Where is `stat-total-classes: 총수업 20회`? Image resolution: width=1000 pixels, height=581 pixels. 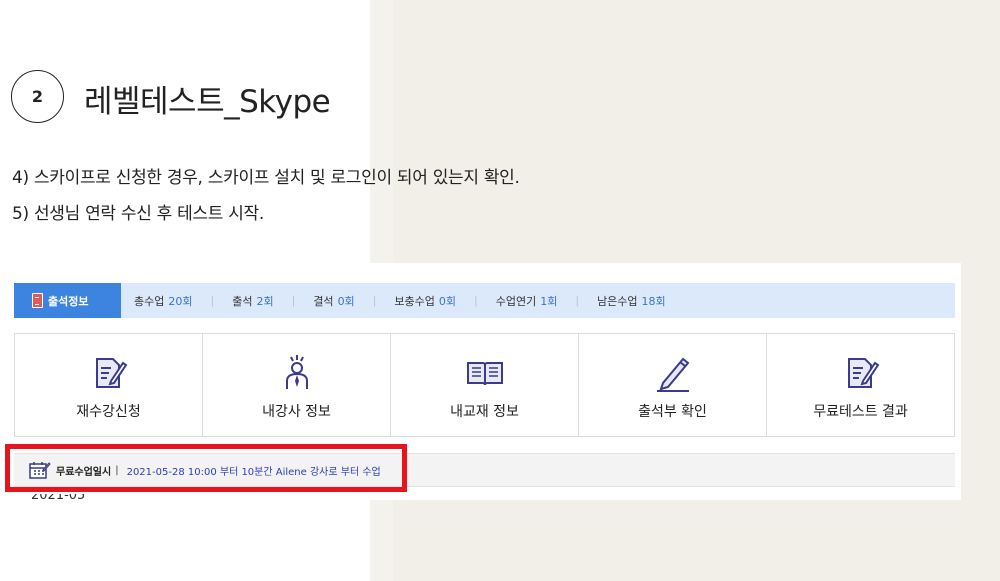
stat-total-classes: 총수업 20회 is located at coordinates (163, 301).